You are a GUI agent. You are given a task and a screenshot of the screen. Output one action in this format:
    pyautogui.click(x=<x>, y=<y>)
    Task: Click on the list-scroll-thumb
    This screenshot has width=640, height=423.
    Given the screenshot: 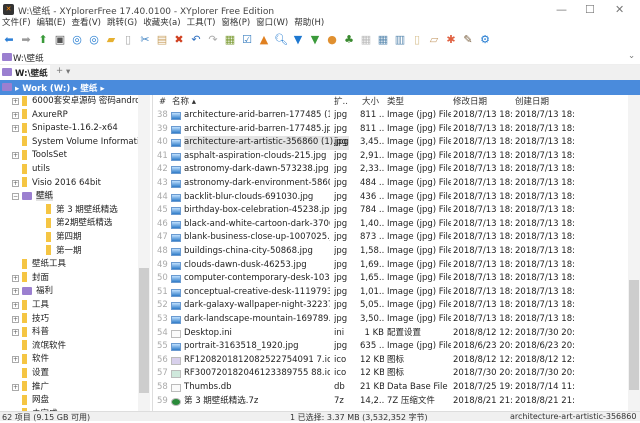 What is the action you would take?
    pyautogui.click(x=634, y=335)
    